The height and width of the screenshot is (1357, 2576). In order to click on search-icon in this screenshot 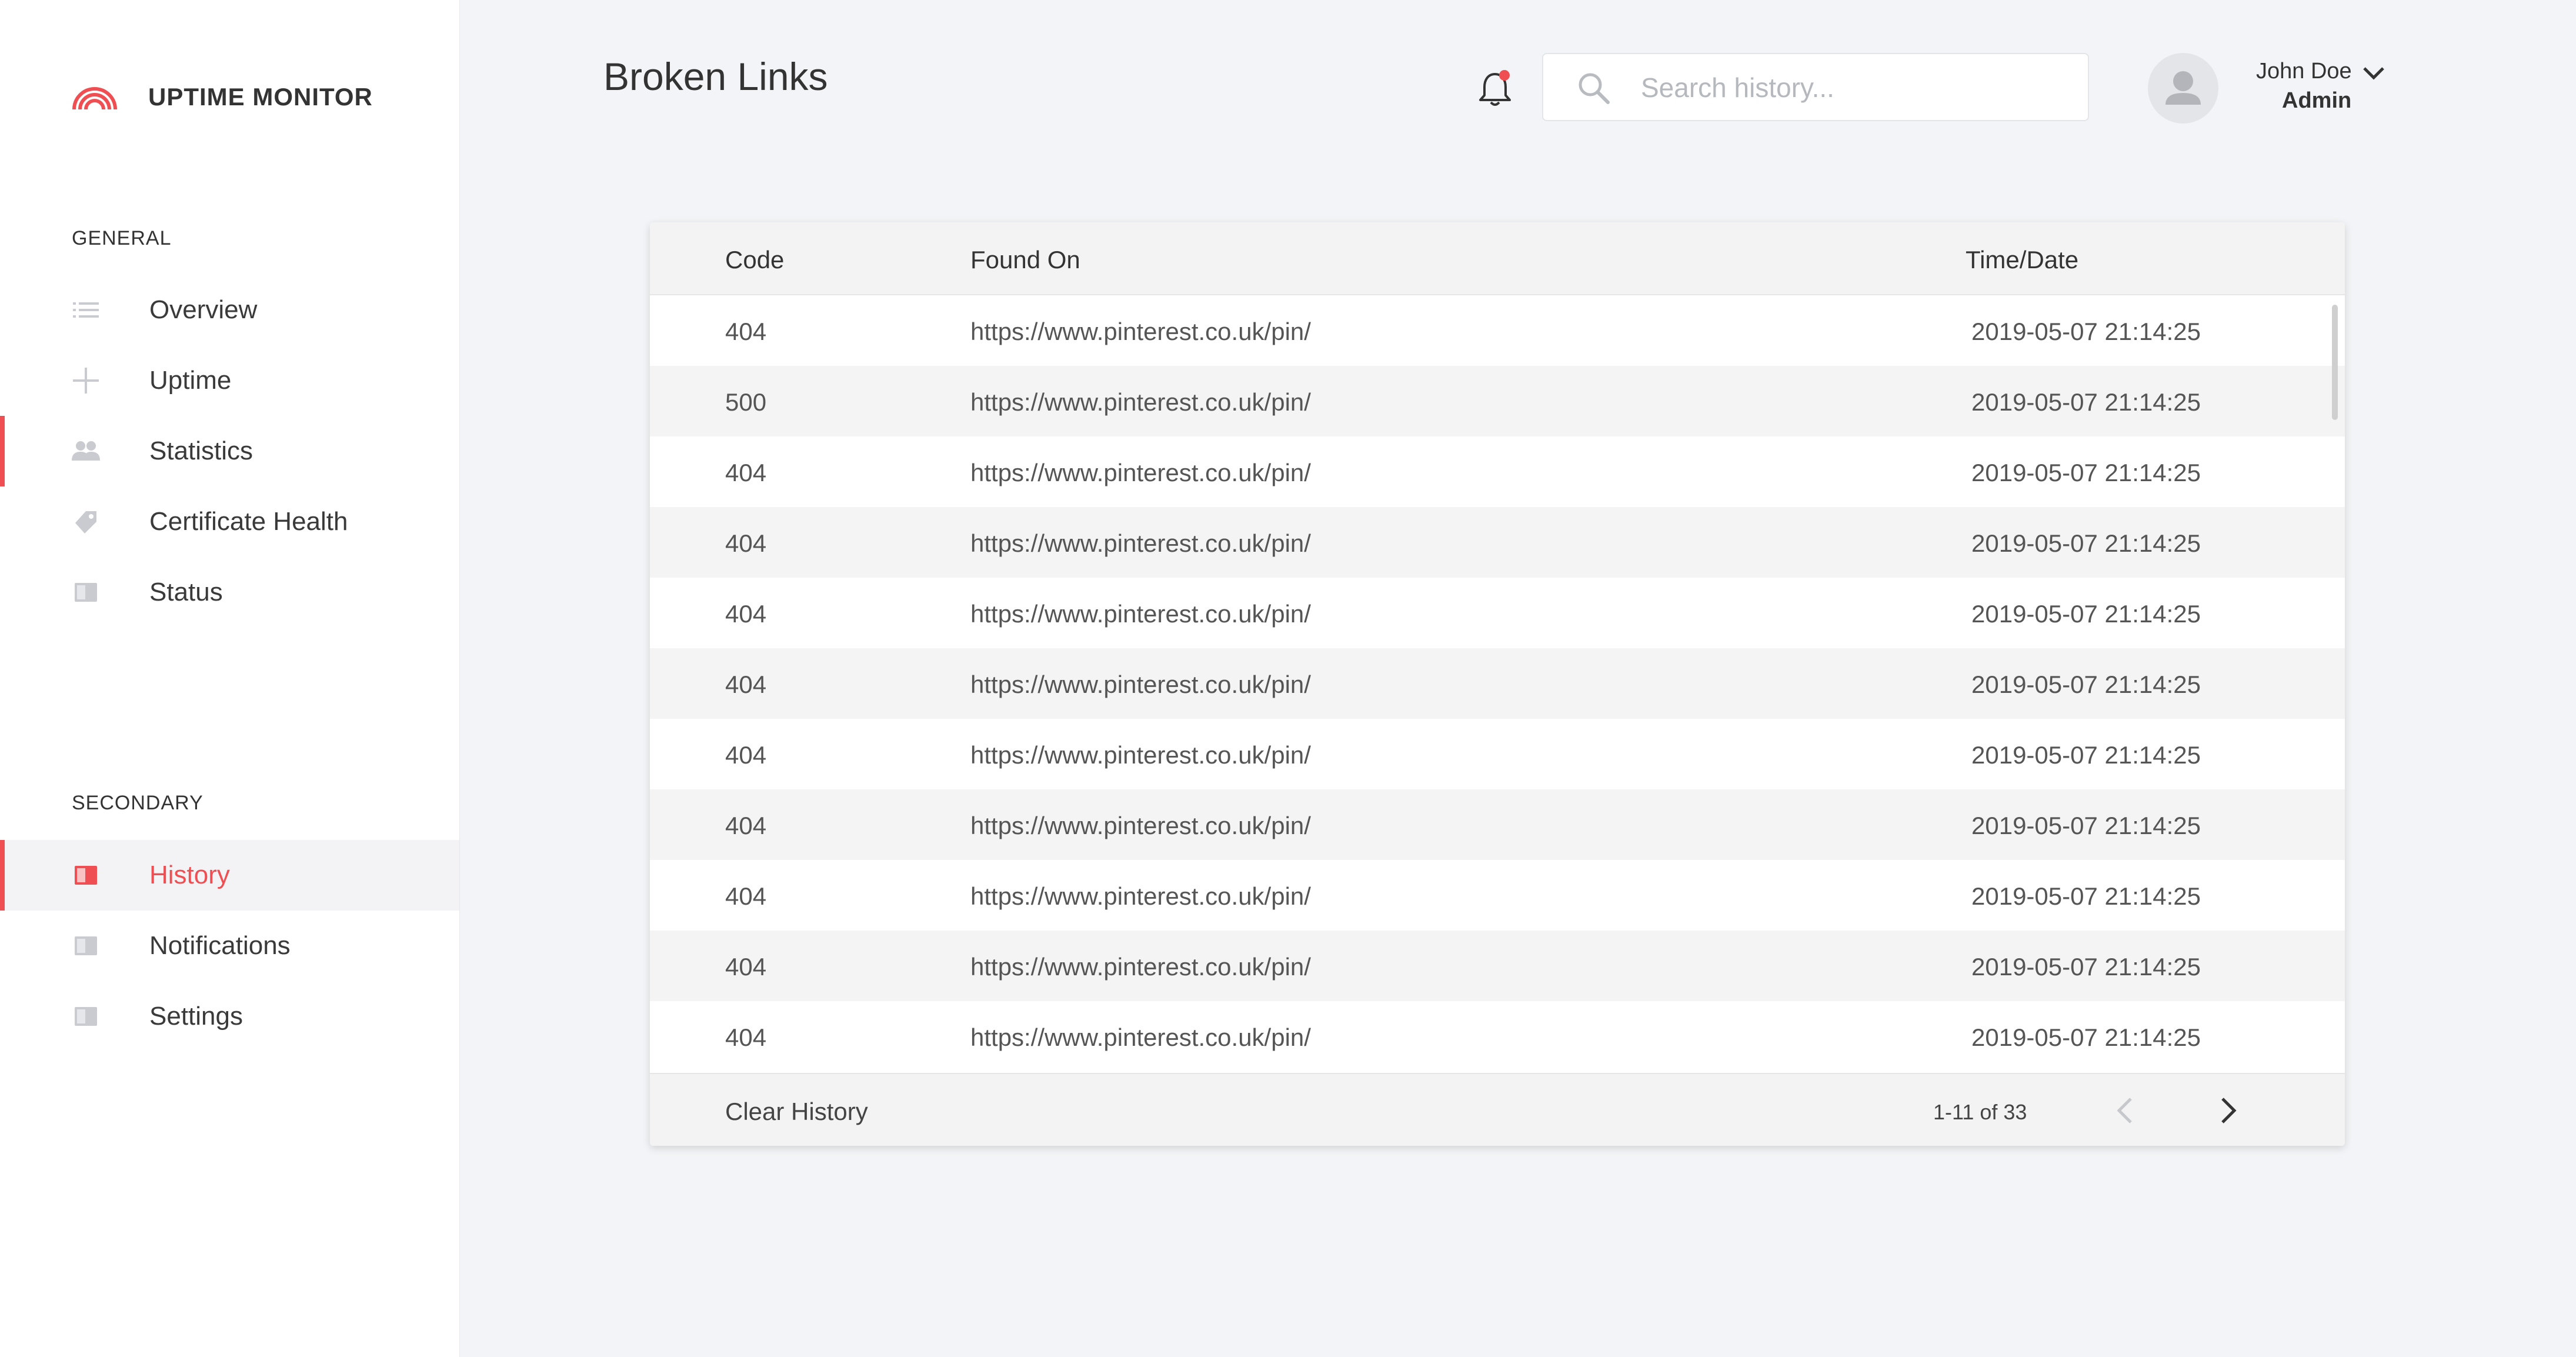, I will do `click(1594, 88)`.